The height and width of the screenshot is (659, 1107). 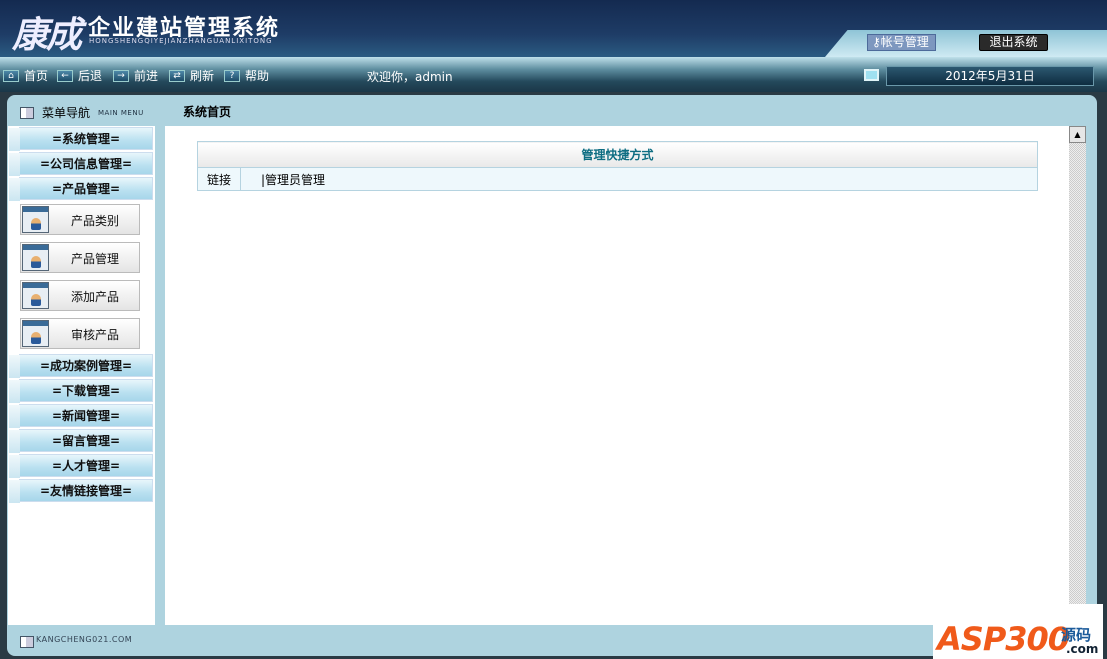 What do you see at coordinates (25, 75) in the screenshot?
I see `home-button: ⌂ 首页` at bounding box center [25, 75].